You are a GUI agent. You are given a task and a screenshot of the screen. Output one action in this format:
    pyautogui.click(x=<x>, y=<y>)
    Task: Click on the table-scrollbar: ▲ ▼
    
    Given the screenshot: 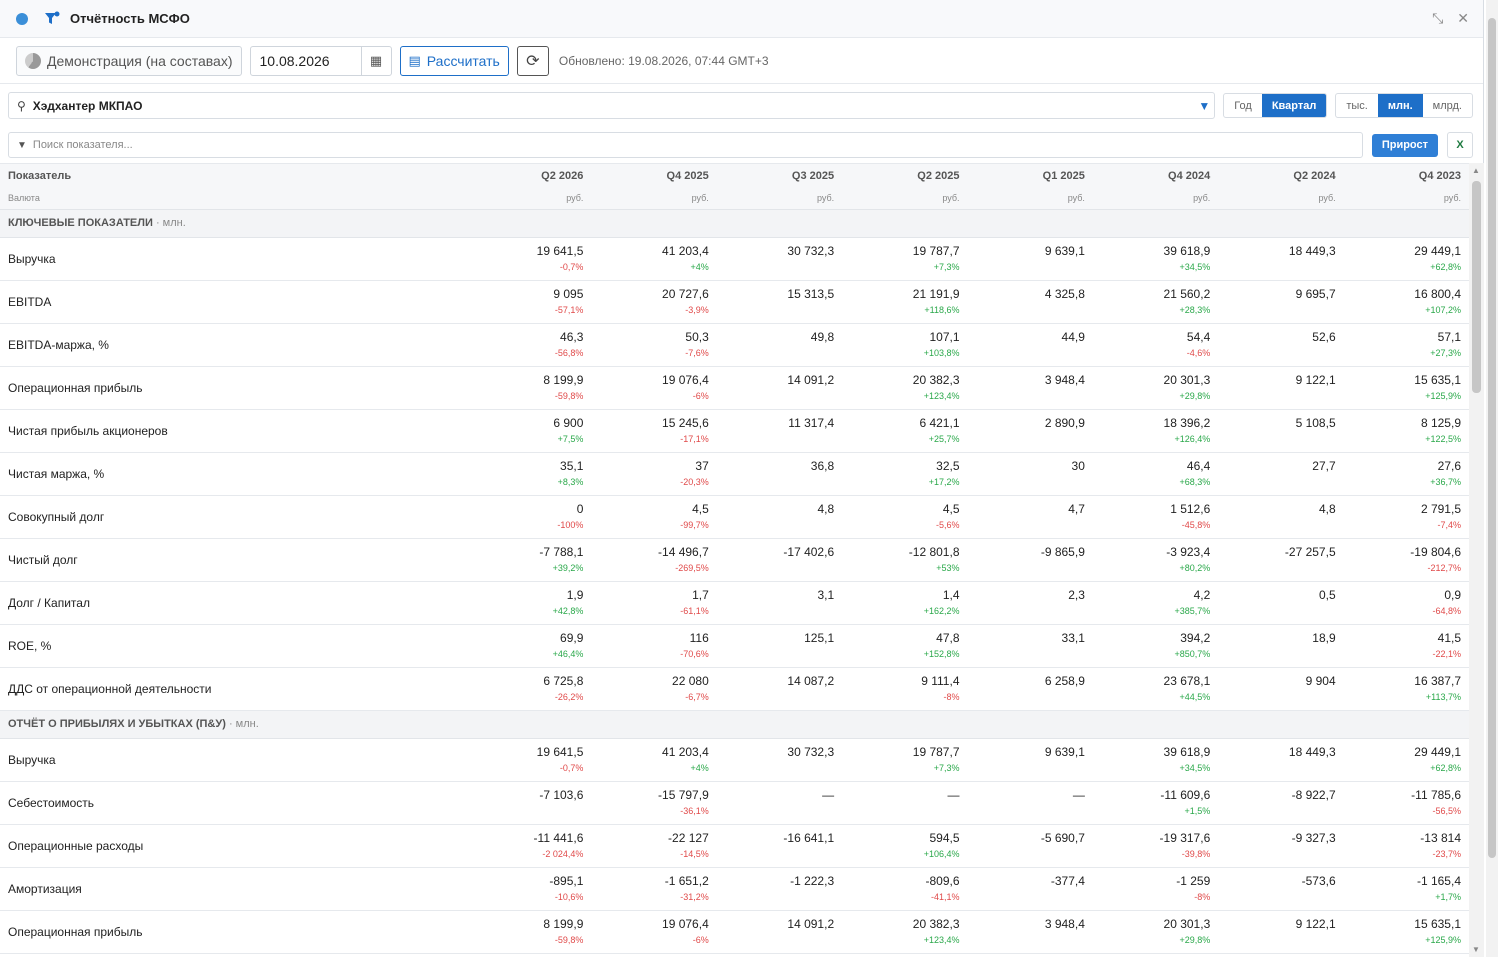 What is the action you would take?
    pyautogui.click(x=1476, y=560)
    